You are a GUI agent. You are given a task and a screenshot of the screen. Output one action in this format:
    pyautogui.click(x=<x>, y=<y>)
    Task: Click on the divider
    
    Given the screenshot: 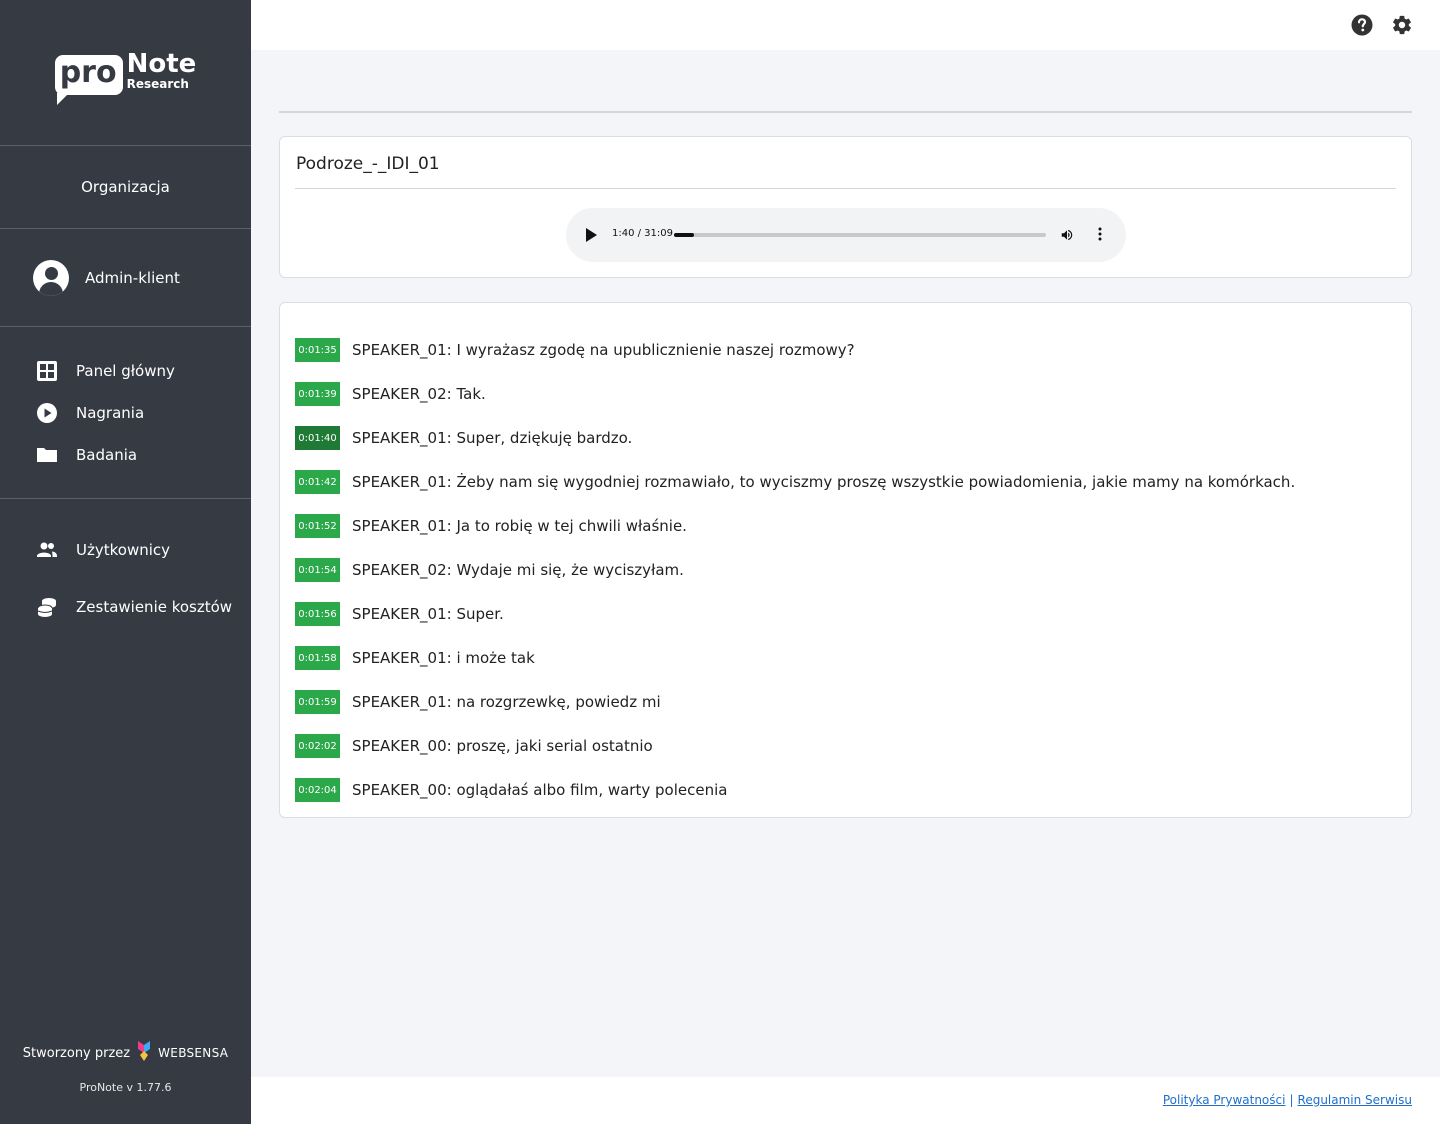 What is the action you would take?
    pyautogui.click(x=845, y=112)
    